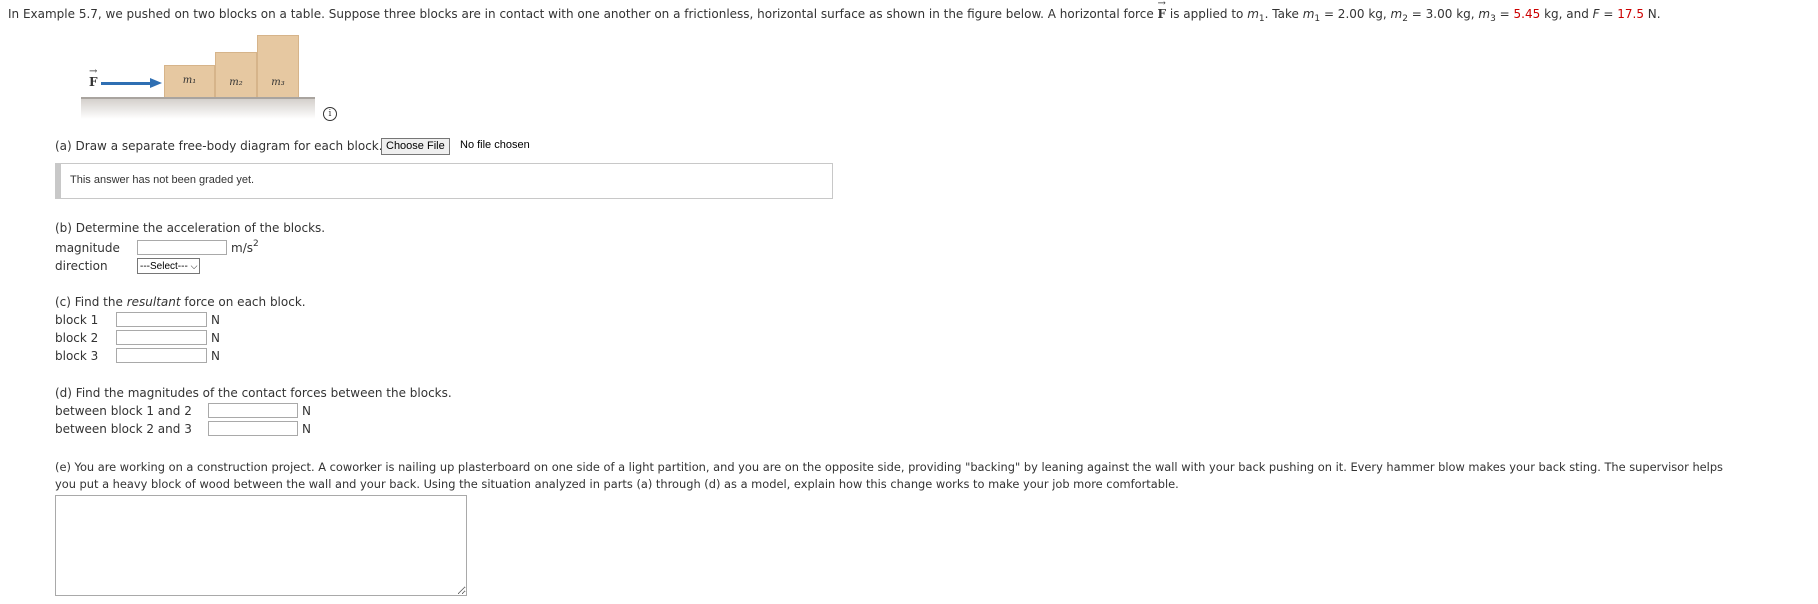 The width and height of the screenshot is (1818, 604). I want to click on magnitude-label: magnitude, so click(87, 248).